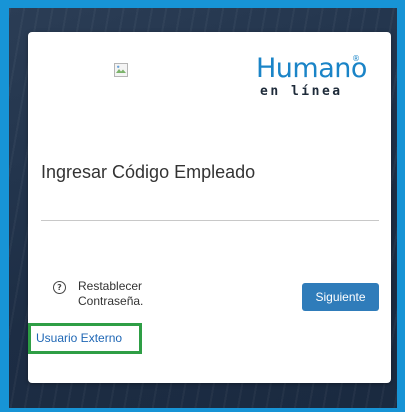 The height and width of the screenshot is (412, 405). Describe the element at coordinates (59, 287) in the screenshot. I see `help-circle-icon: ?` at that location.